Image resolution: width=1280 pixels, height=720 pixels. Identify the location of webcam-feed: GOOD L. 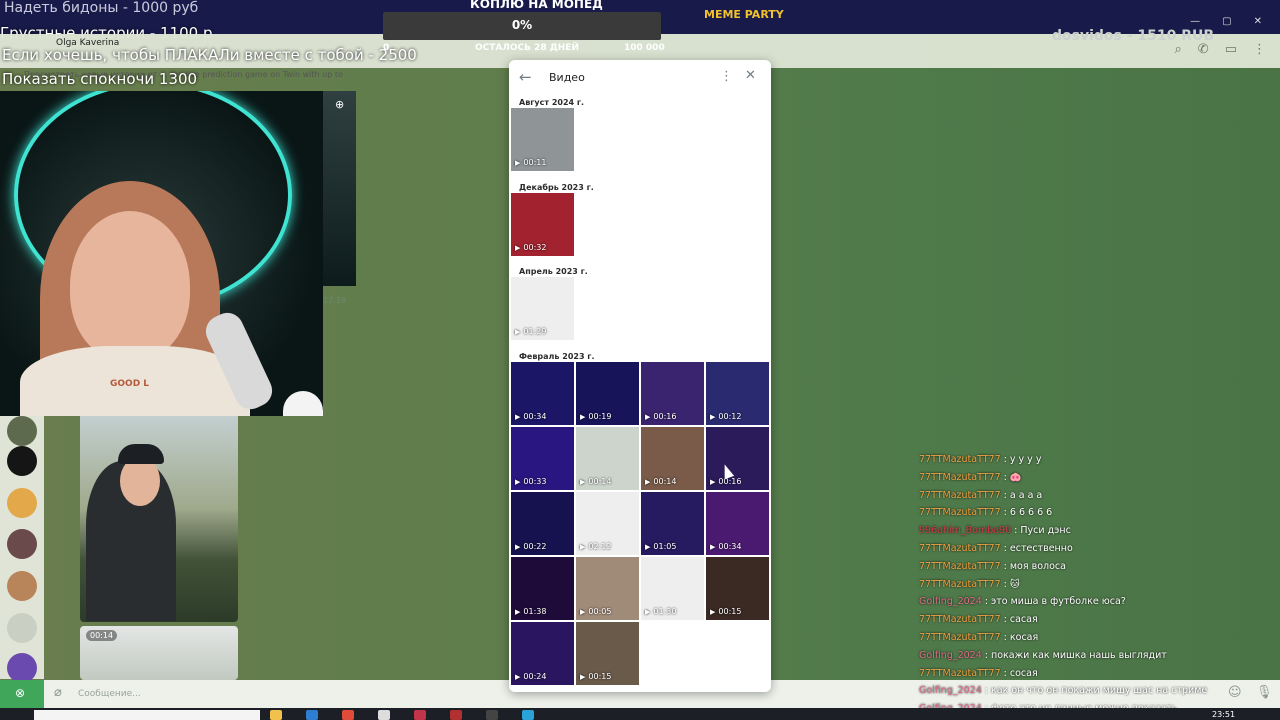
(161, 253).